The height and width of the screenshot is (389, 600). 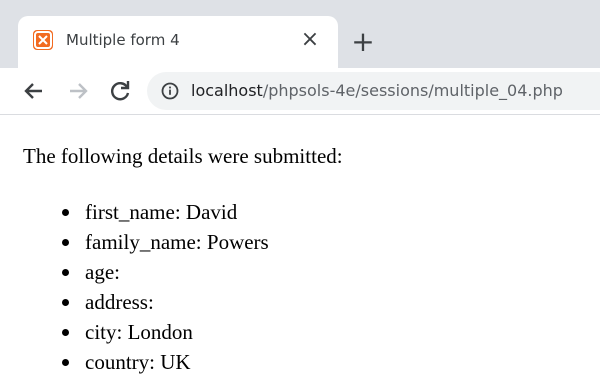 What do you see at coordinates (160, 332) in the screenshot?
I see `detail-value: London` at bounding box center [160, 332].